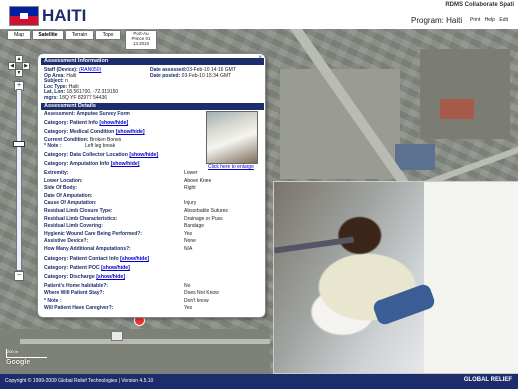  What do you see at coordinates (92, 164) in the screenshot?
I see `category-amputation-info: Category: Amputation Info [show/hide]` at bounding box center [92, 164].